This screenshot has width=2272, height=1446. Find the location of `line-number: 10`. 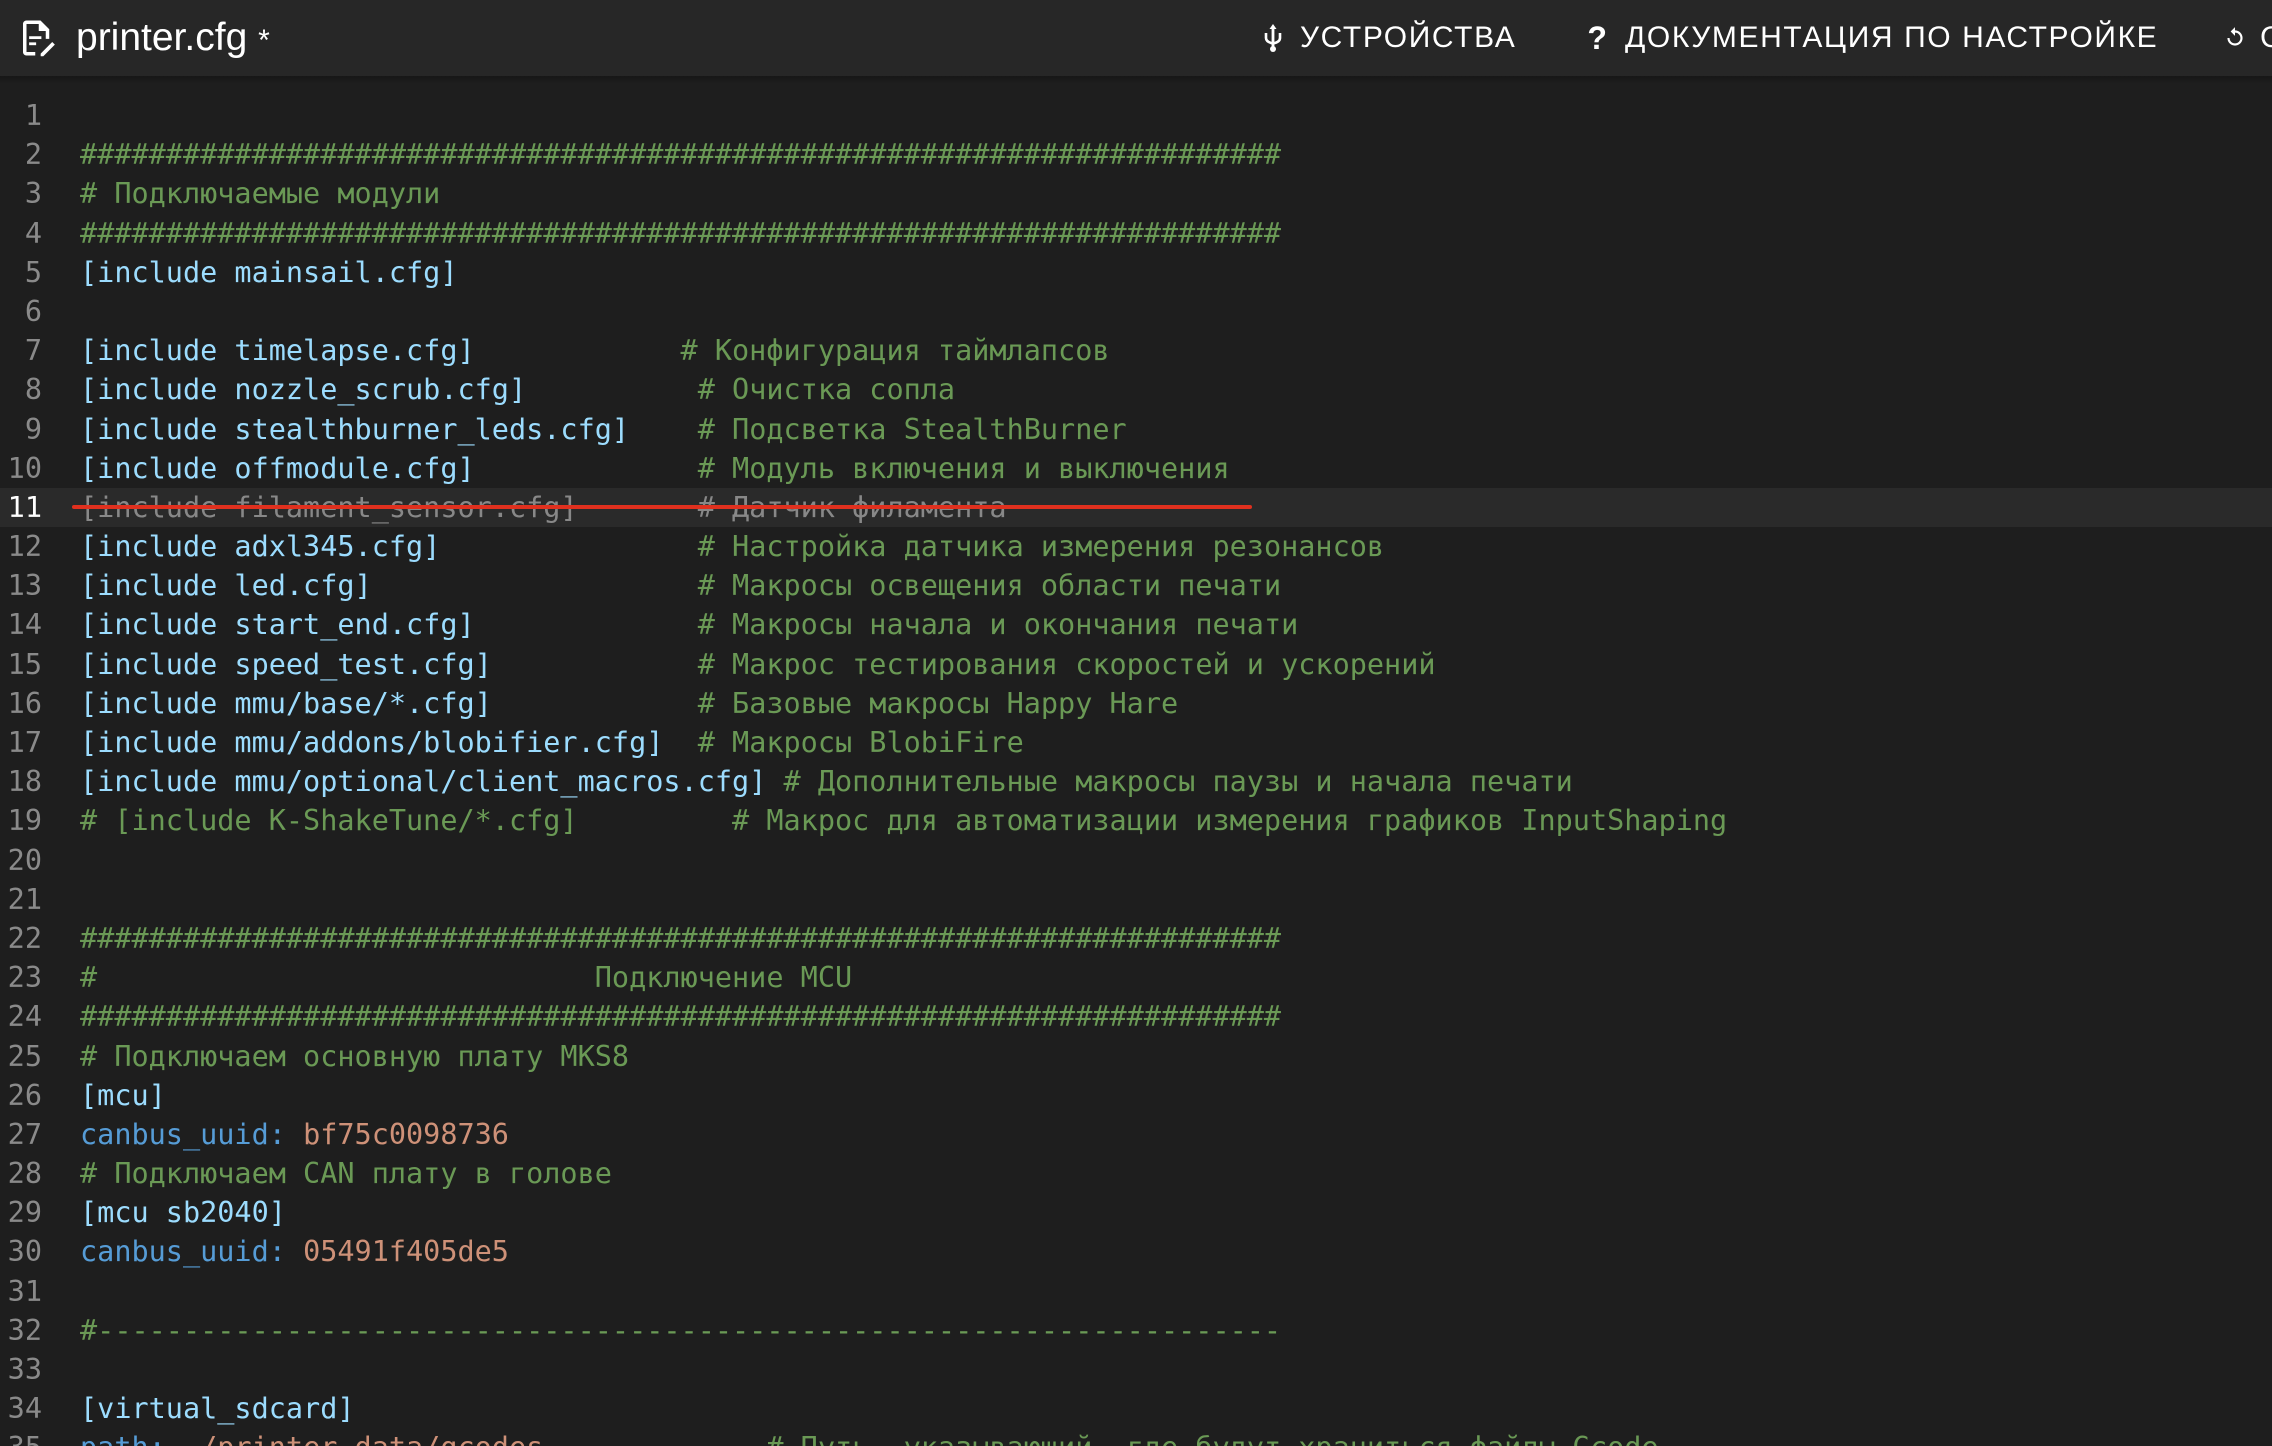

line-number: 10 is located at coordinates (24, 468).